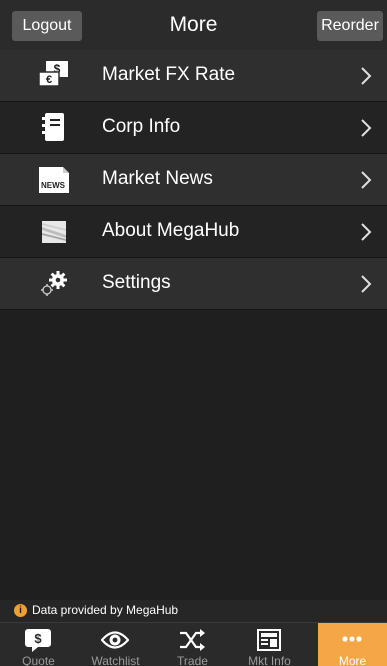  I want to click on currency-exchange-icon: $ €, so click(53, 74).